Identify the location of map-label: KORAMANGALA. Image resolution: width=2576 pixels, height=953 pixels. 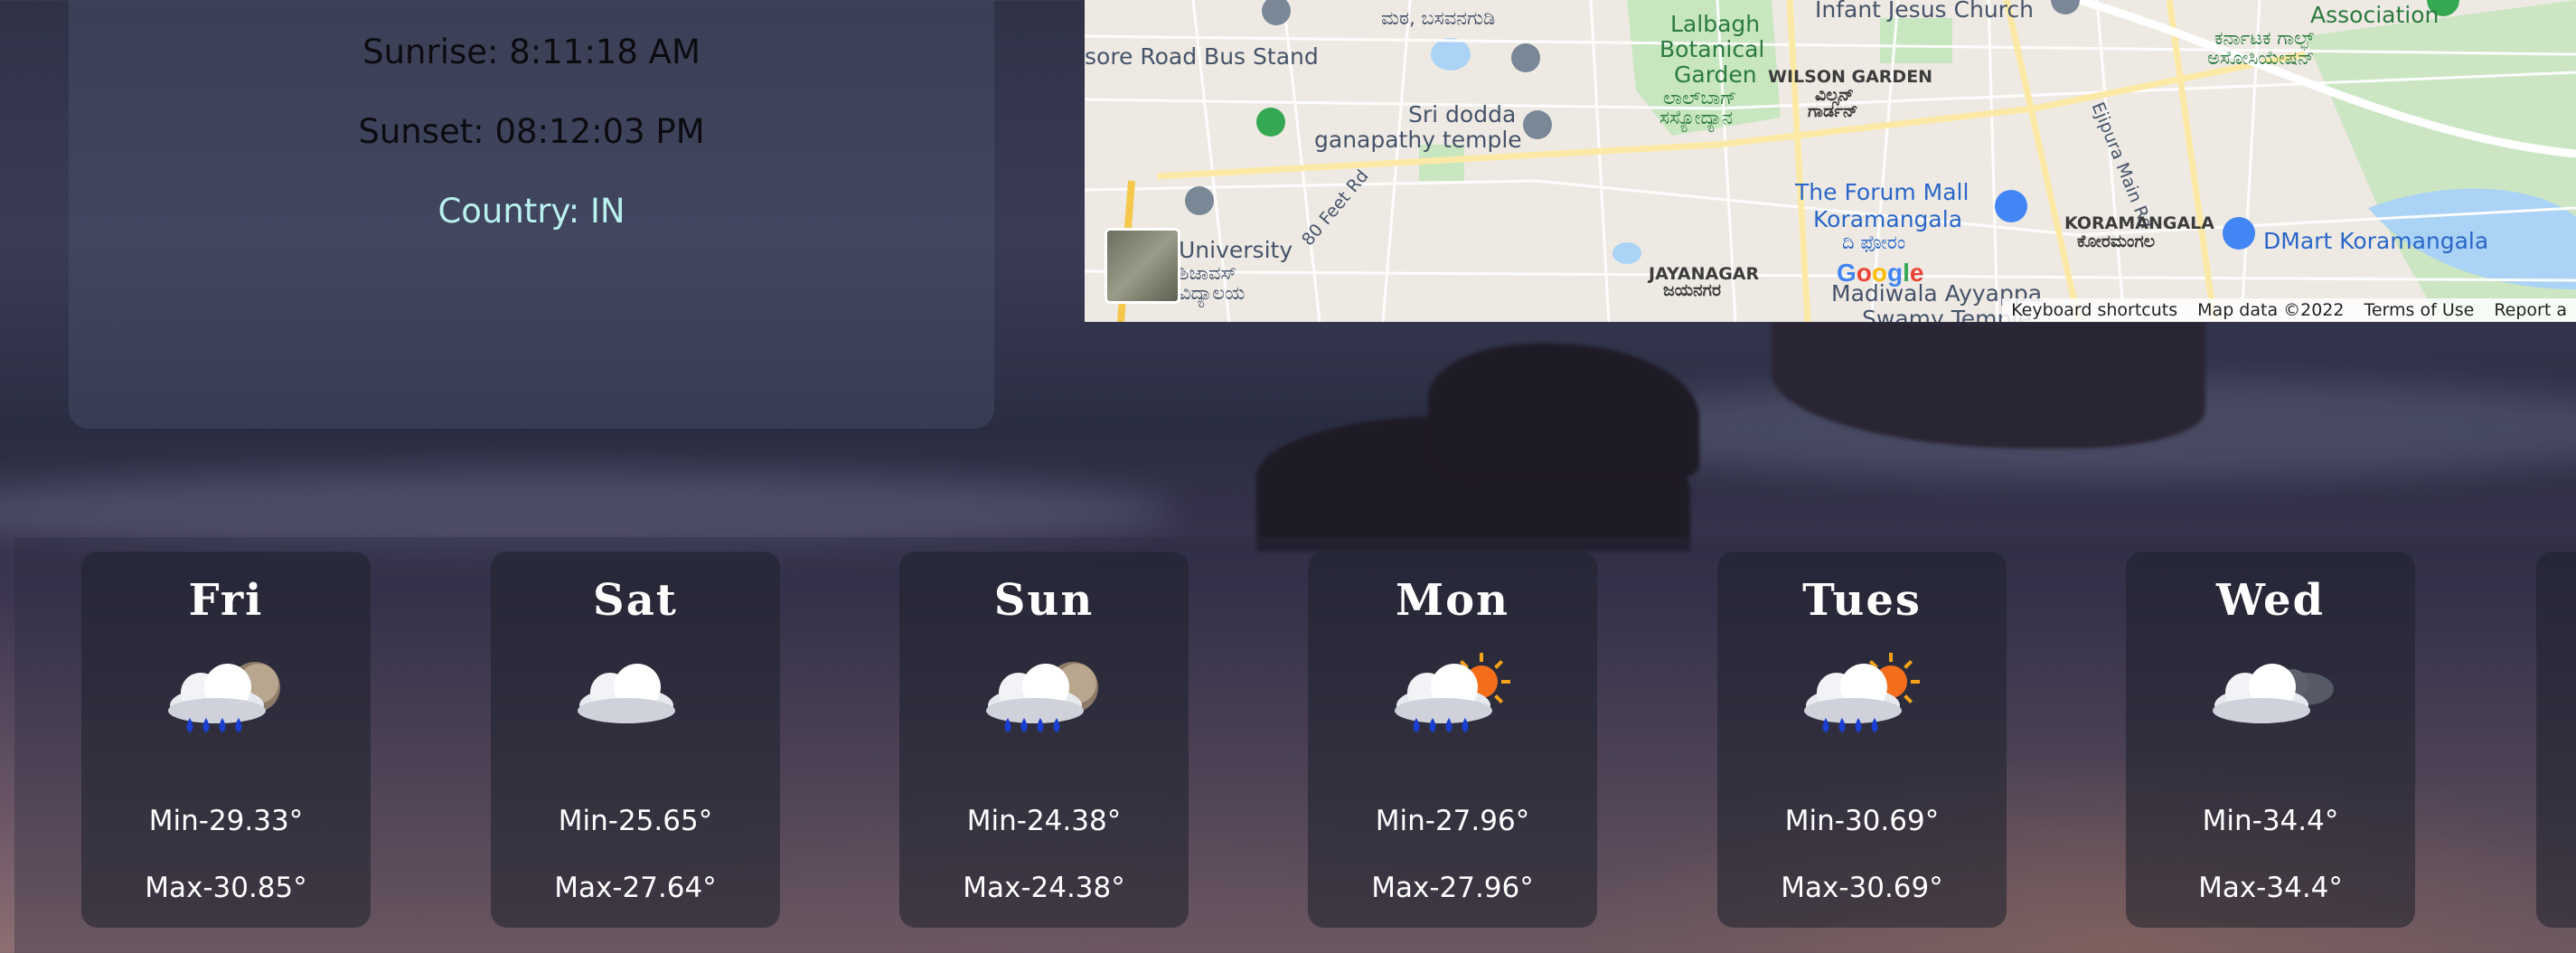
(2139, 223).